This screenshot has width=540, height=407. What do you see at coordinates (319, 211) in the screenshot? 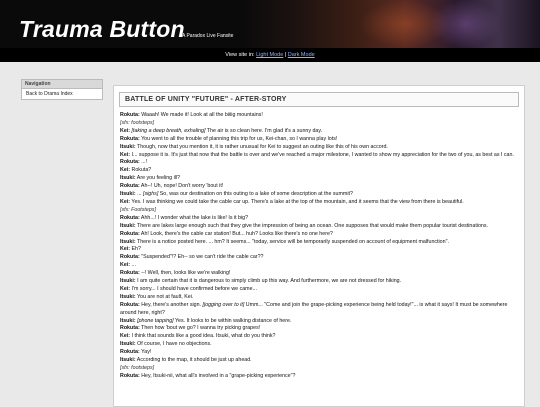
I see `transcript-line: [sfx: Footsteps]` at bounding box center [319, 211].